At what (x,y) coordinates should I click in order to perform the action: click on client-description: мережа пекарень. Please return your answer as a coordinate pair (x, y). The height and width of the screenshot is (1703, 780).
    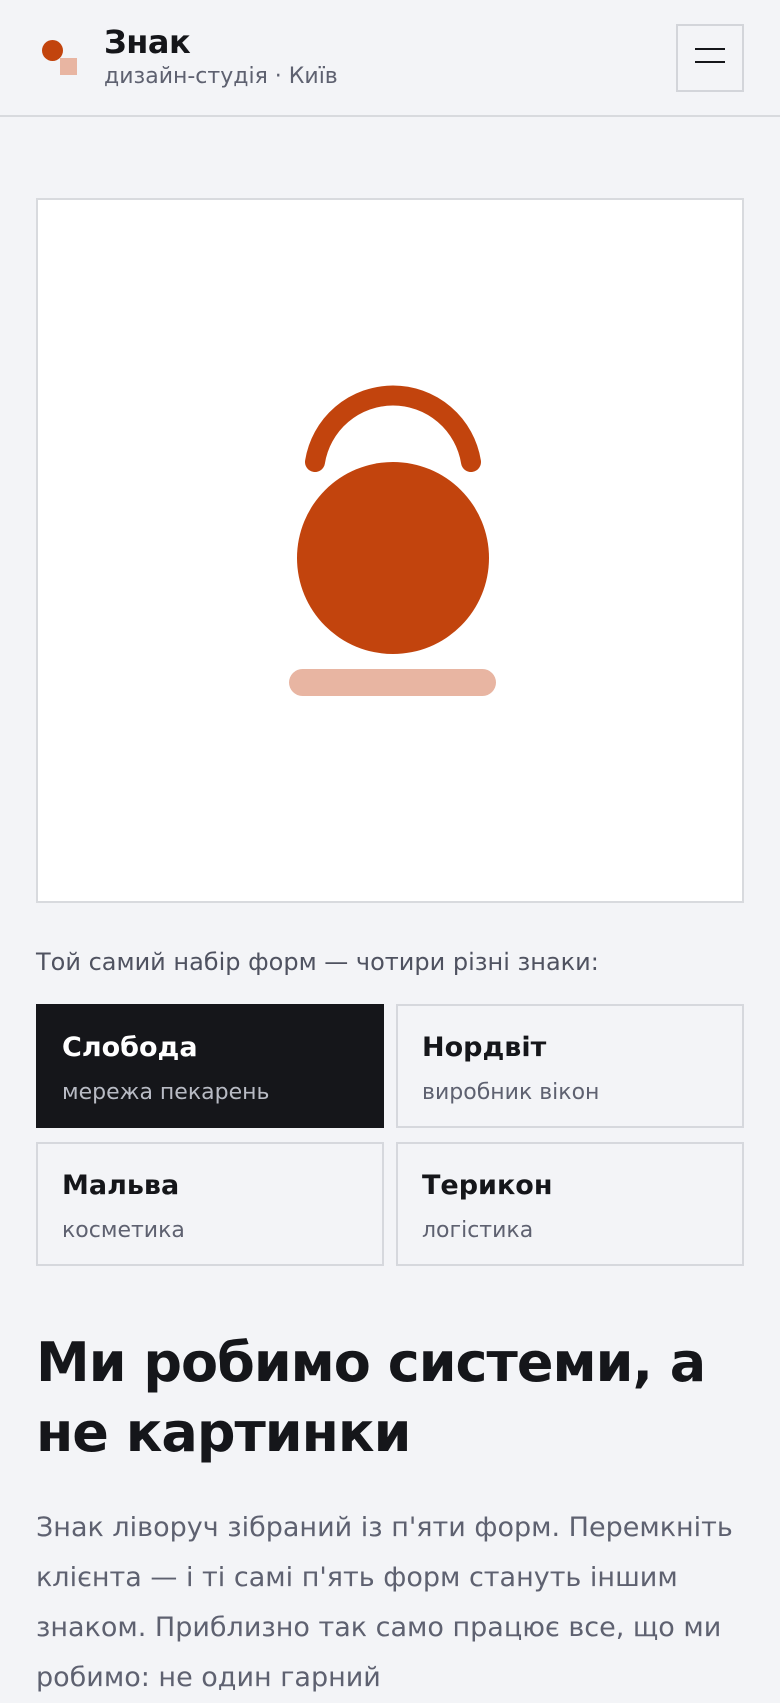
    Looking at the image, I should click on (166, 1092).